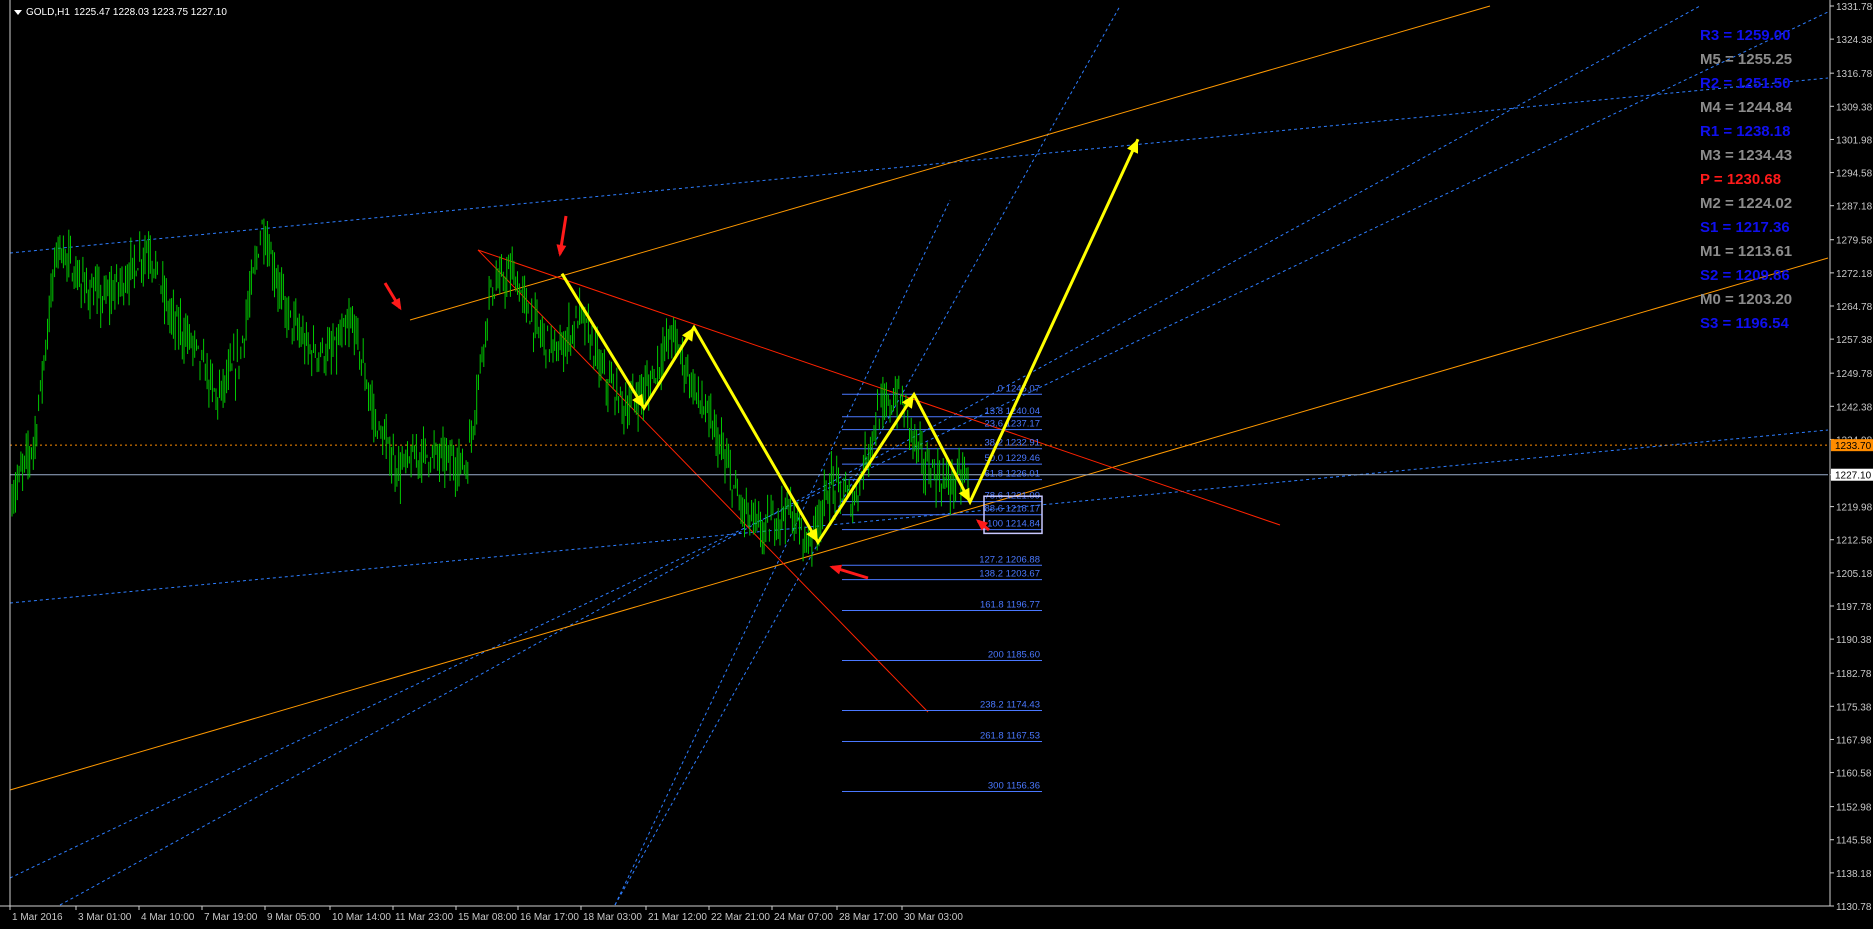 The height and width of the screenshot is (929, 1873). Describe the element at coordinates (1854, 40) in the screenshot. I see `price-tick-label: 1324.38` at that location.